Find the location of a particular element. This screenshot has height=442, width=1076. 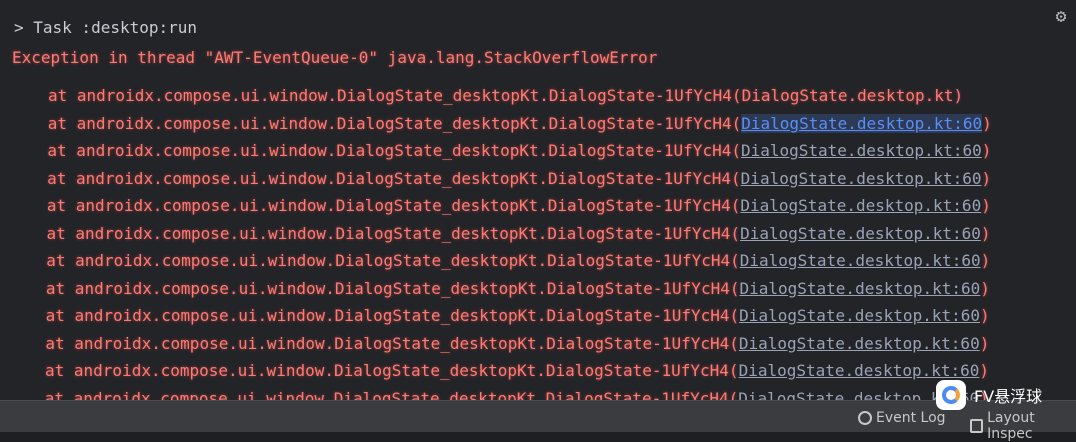

event-log-label: Event Log is located at coordinates (911, 418).